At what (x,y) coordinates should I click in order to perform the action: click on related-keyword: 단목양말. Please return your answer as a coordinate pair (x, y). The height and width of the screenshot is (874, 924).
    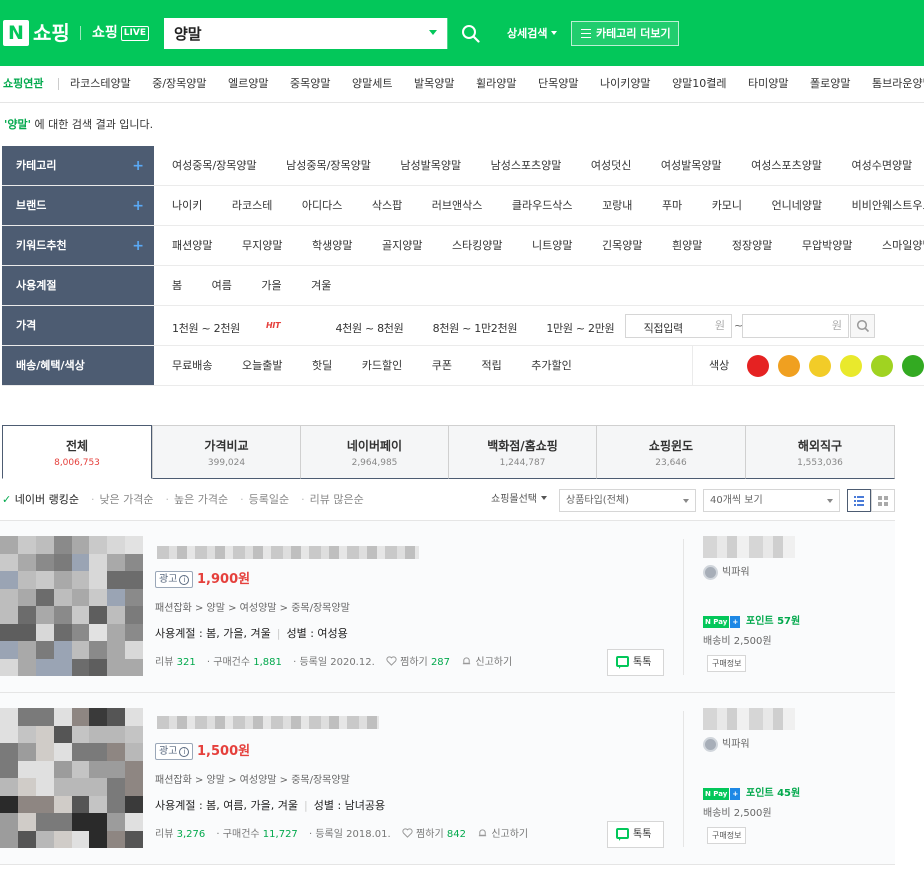
    Looking at the image, I should click on (558, 83).